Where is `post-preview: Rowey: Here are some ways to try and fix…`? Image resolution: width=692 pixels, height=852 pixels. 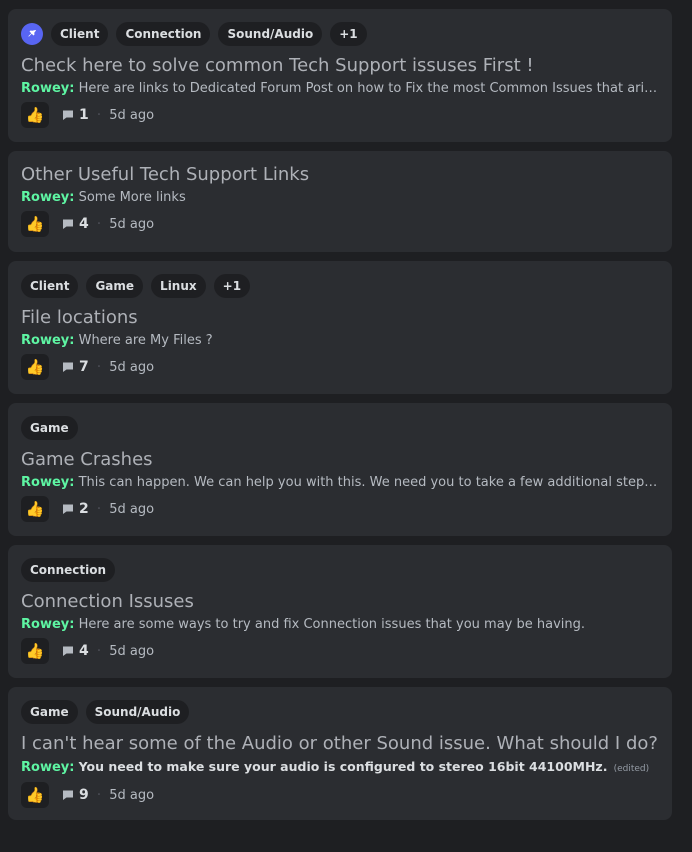
post-preview: Rowey: Here are some ways to try and fix… is located at coordinates (340, 625).